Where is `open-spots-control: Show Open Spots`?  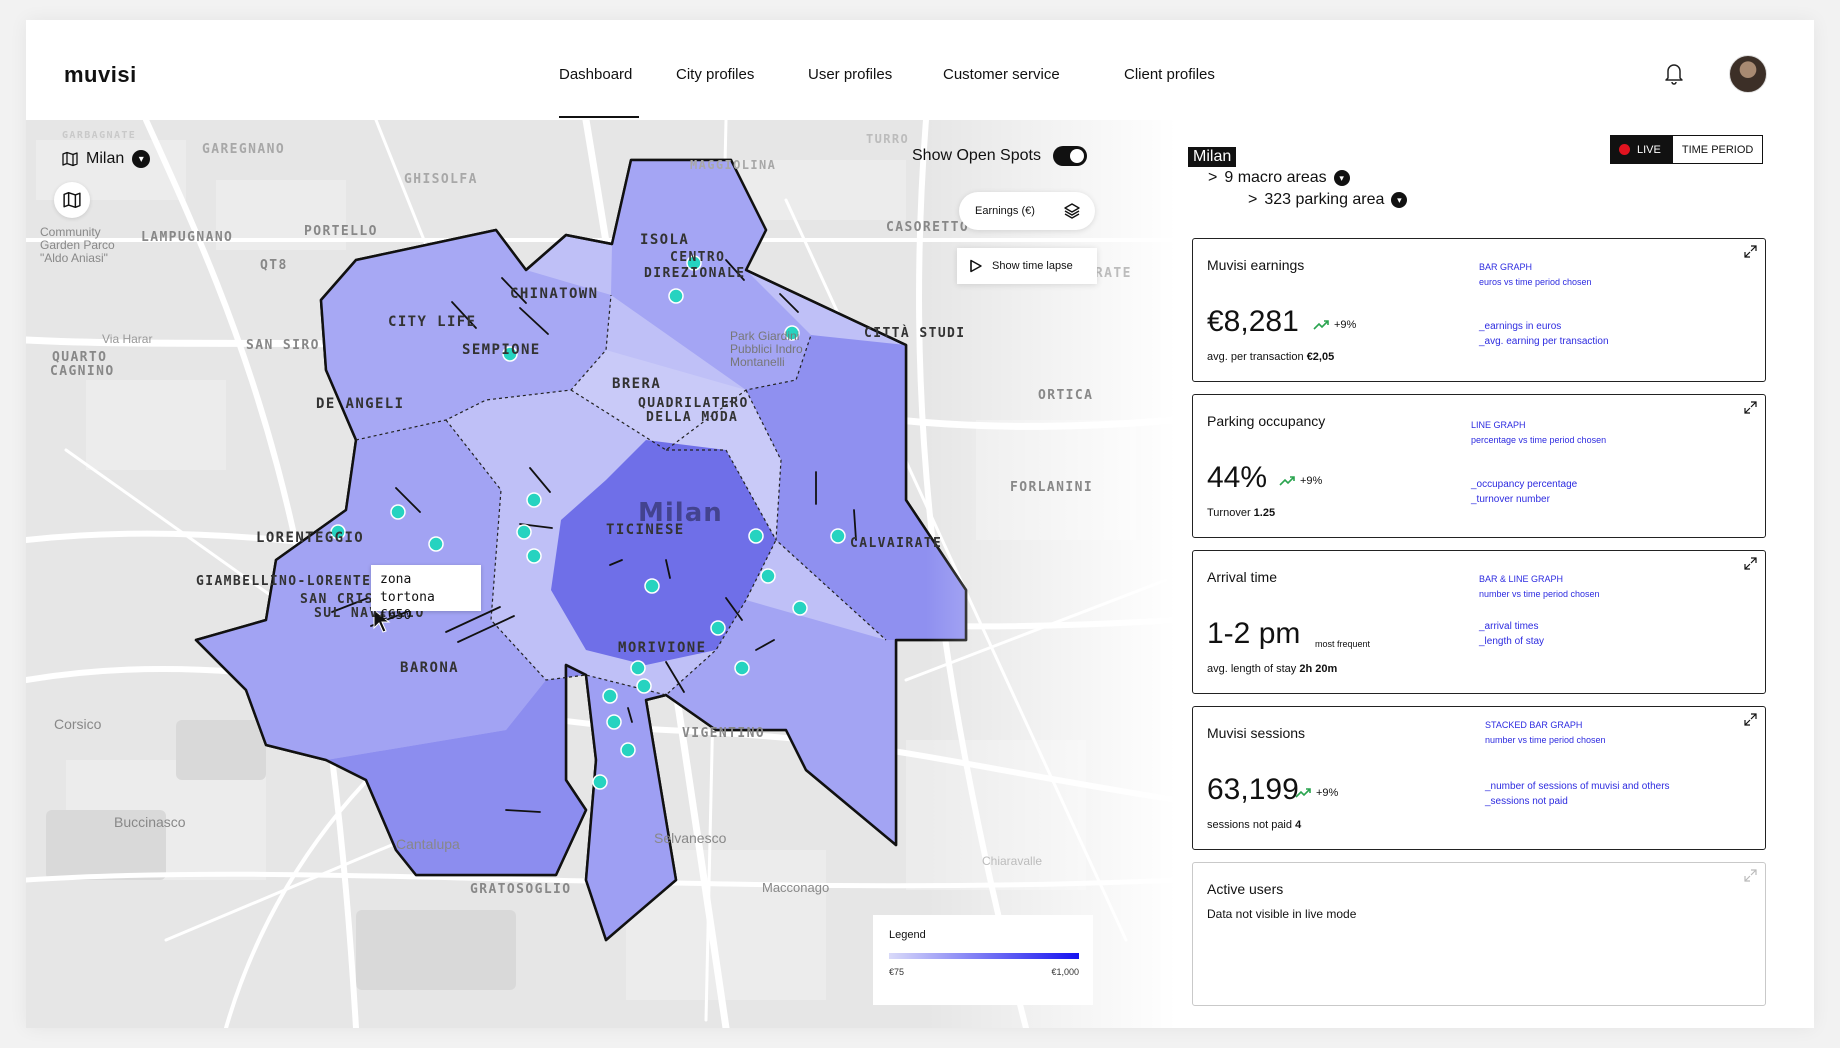 open-spots-control: Show Open Spots is located at coordinates (999, 156).